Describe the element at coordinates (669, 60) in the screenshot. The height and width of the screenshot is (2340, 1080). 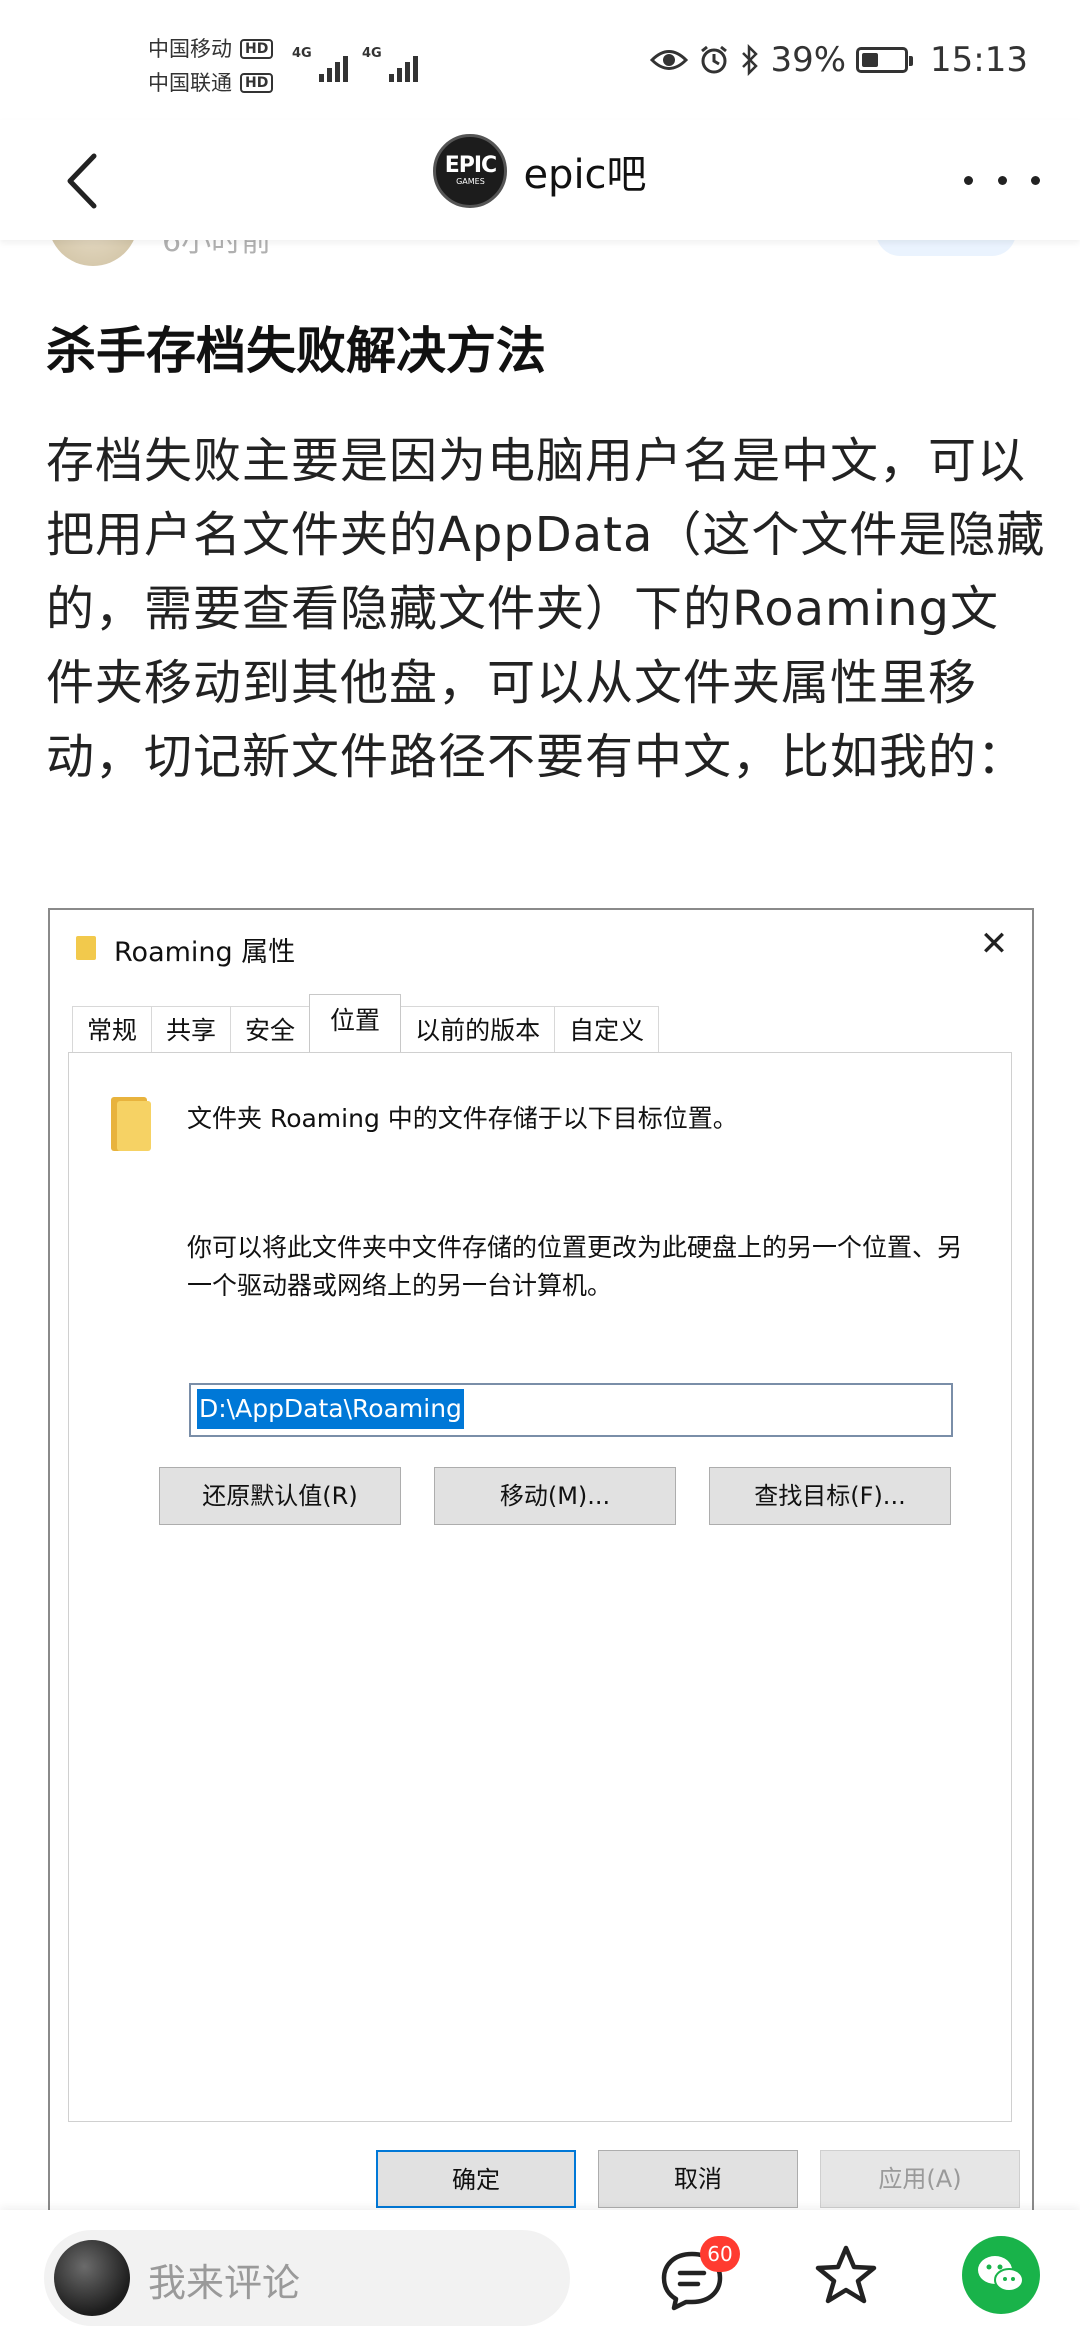
I see `eye-icon` at that location.